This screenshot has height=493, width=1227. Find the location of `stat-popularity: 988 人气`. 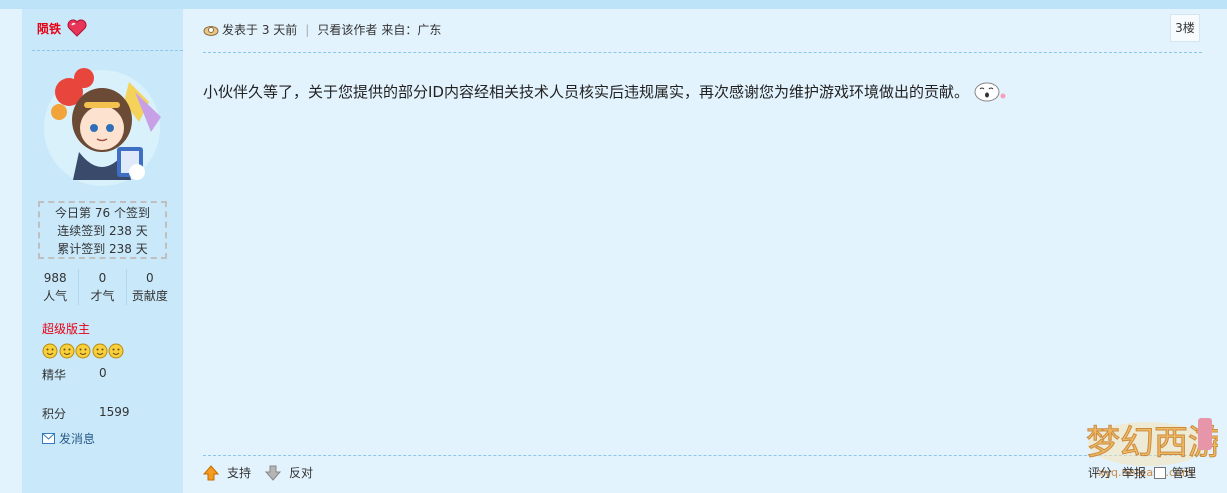

stat-popularity: 988 人气 is located at coordinates (55, 287).